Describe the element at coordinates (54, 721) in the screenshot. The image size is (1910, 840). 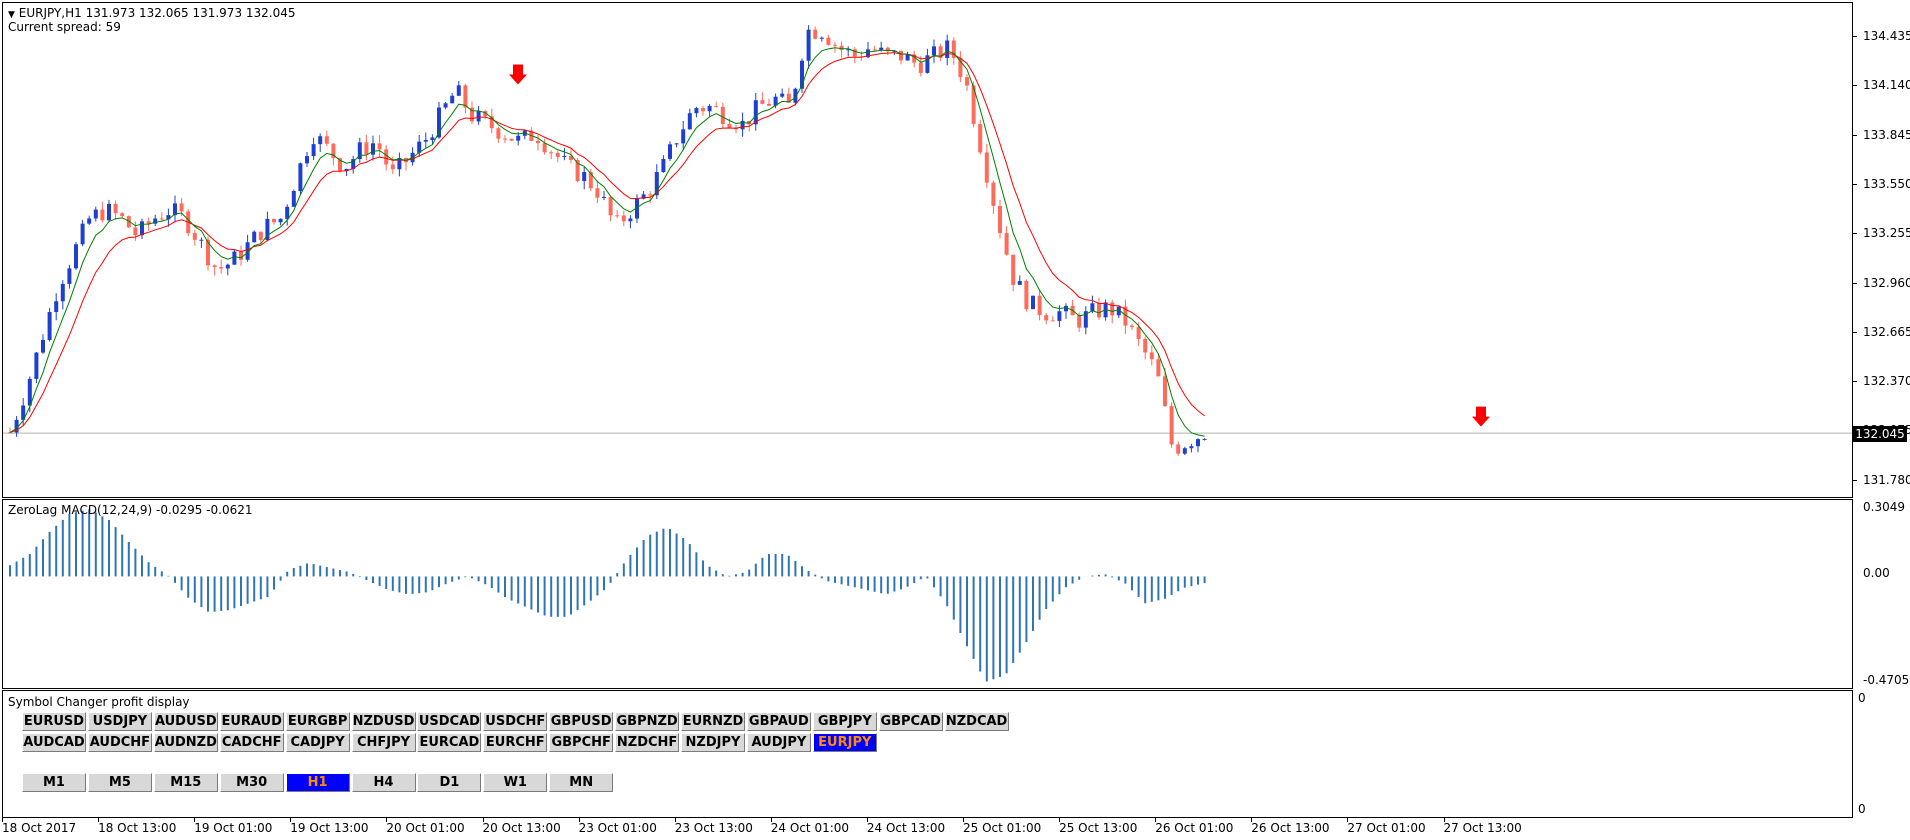
I see `symbol-button-eurusd: EURUSD` at that location.